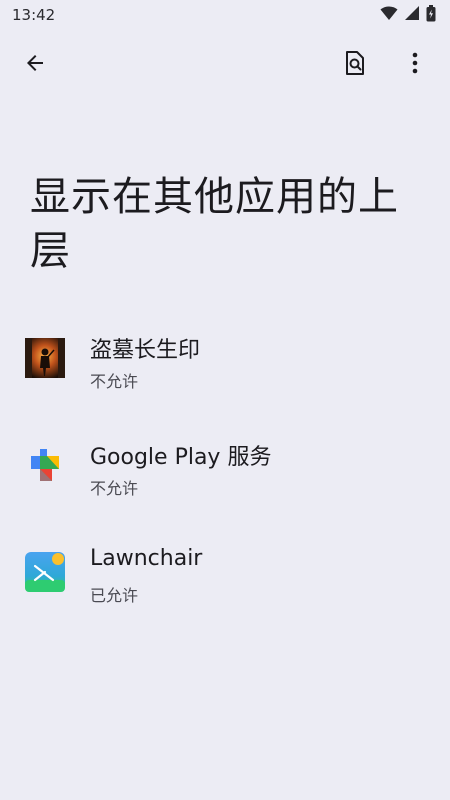 The image size is (450, 800). I want to click on back-button, so click(35, 65).